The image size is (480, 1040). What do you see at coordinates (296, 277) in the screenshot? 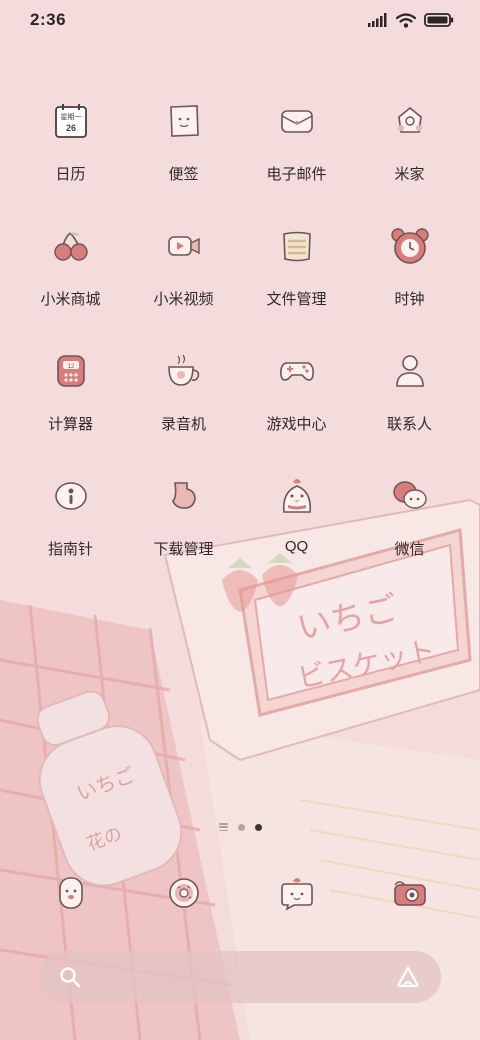
I see `app-file-manager: 文件管理` at bounding box center [296, 277].